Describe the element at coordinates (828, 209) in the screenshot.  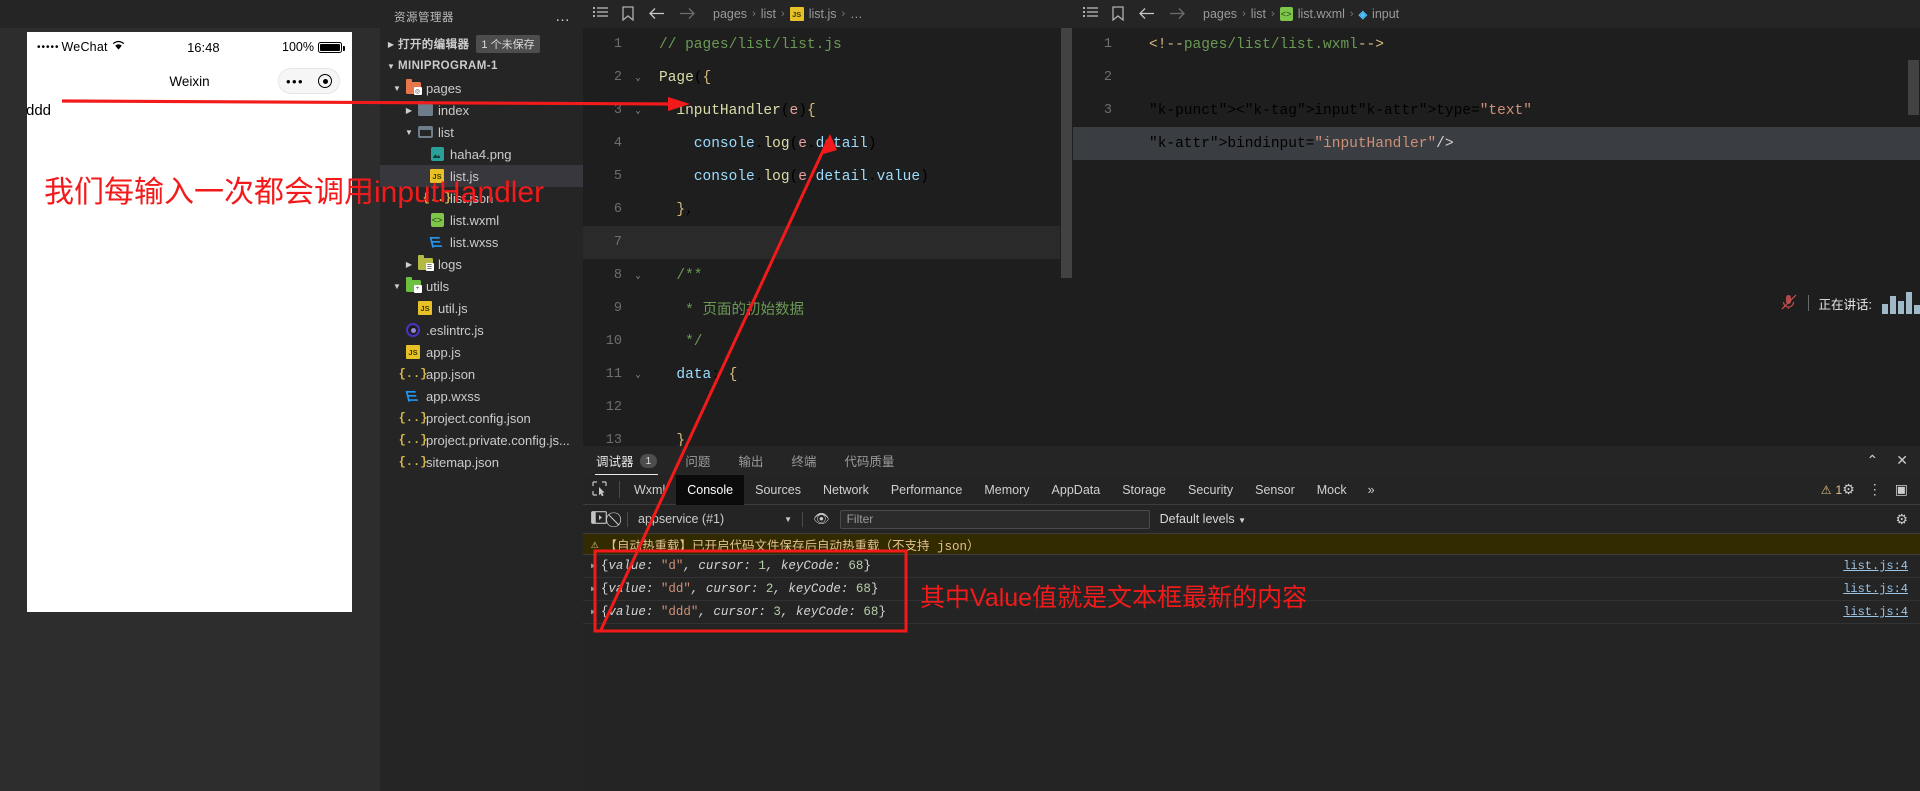
I see `code-line: 6 },` at that location.